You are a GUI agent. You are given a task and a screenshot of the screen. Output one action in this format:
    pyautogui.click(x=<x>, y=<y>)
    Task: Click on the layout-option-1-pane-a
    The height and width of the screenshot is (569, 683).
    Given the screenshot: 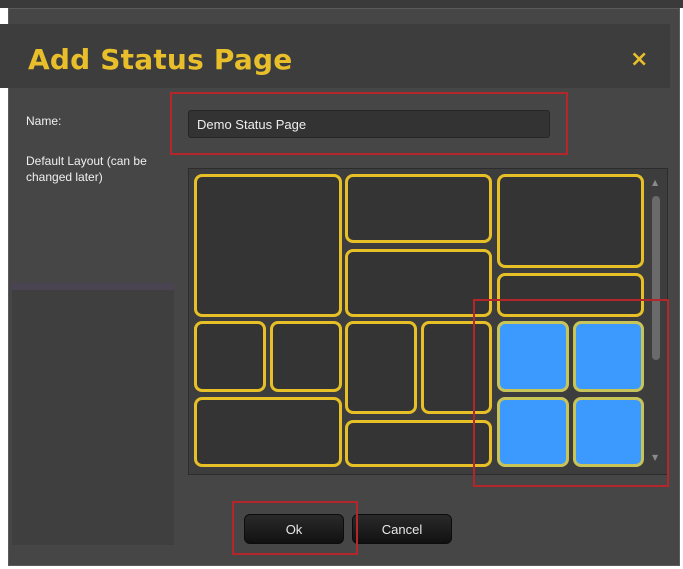 What is the action you would take?
    pyautogui.click(x=268, y=245)
    